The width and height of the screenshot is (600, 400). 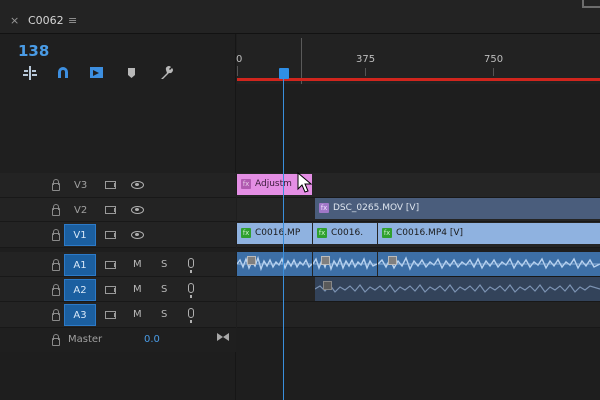 What do you see at coordinates (30, 73) in the screenshot?
I see `snap-ripple-icon` at bounding box center [30, 73].